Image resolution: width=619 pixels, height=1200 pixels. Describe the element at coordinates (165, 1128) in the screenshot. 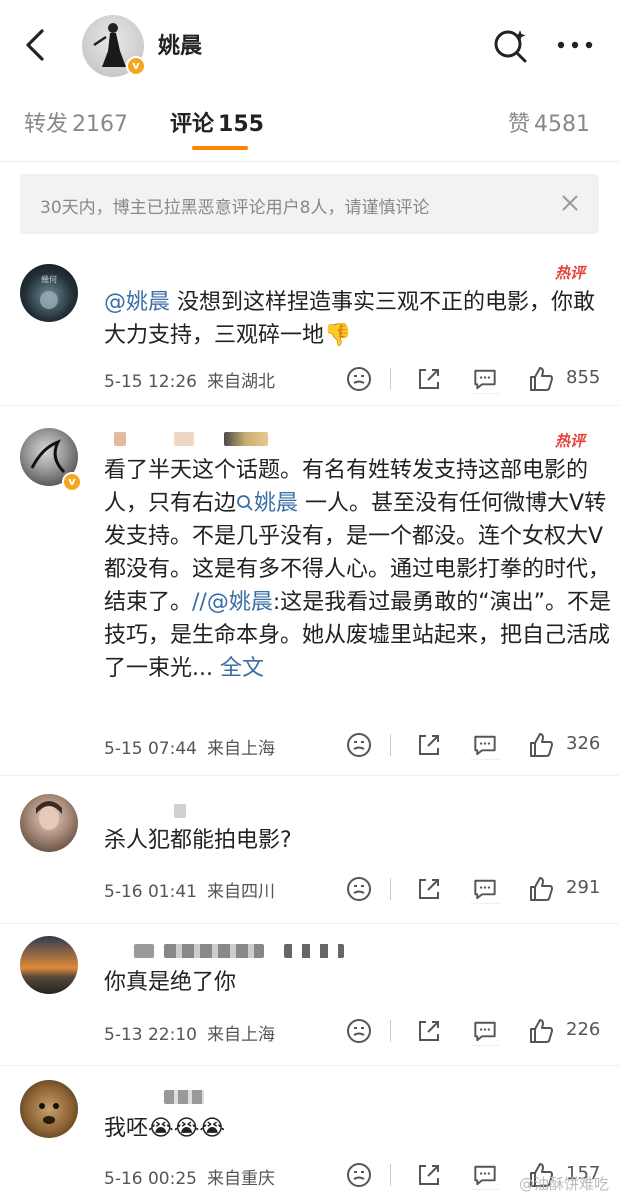

I see `comment-text: 我呸😭😭😭` at that location.